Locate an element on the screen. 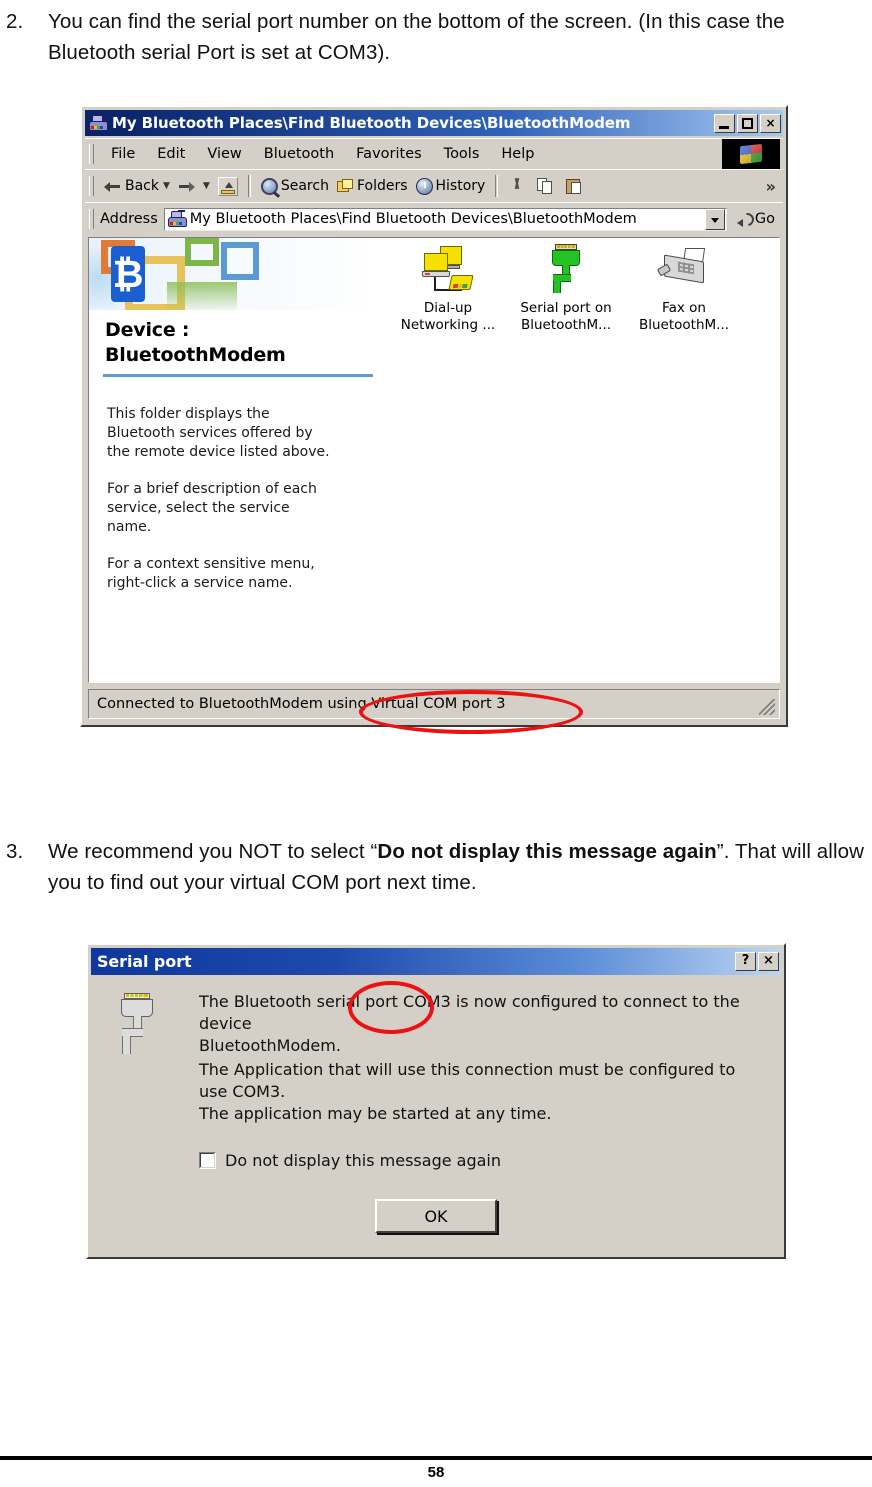 The width and height of the screenshot is (872, 1487). go-button: Go is located at coordinates (755, 219).